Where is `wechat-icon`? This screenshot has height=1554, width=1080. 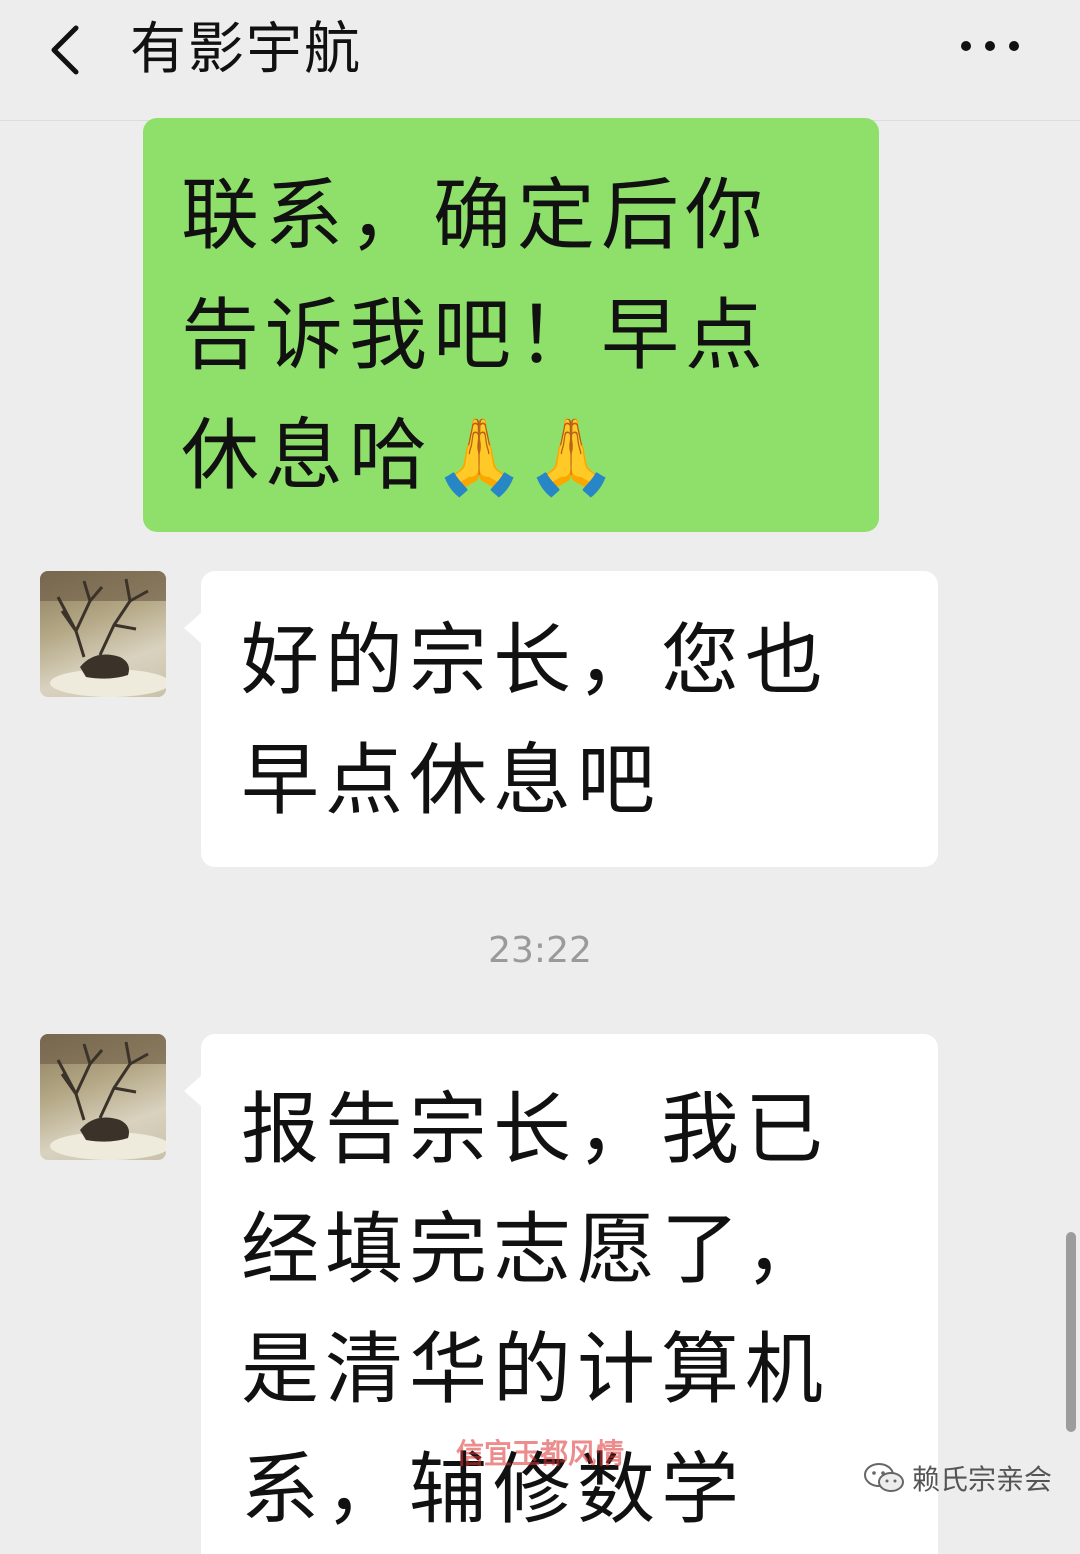
wechat-icon is located at coordinates (884, 1477).